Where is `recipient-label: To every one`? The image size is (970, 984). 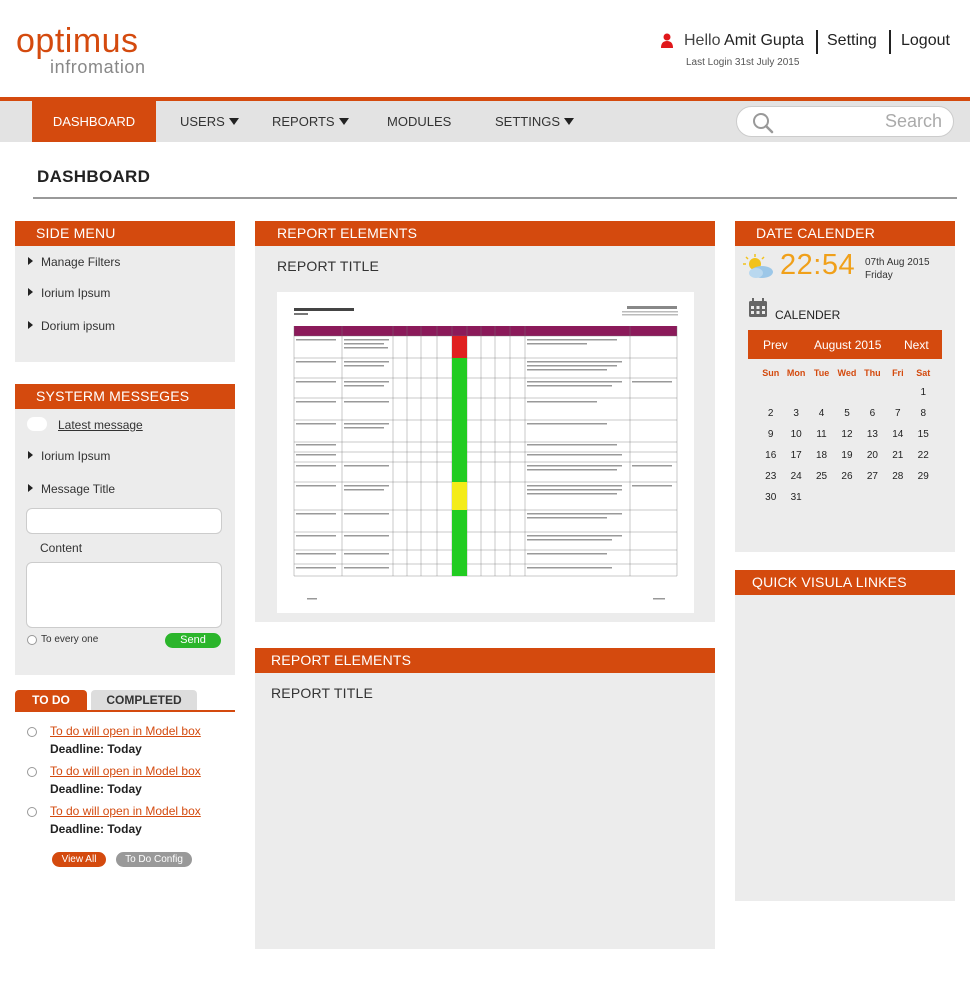
recipient-label: To every one is located at coordinates (70, 639).